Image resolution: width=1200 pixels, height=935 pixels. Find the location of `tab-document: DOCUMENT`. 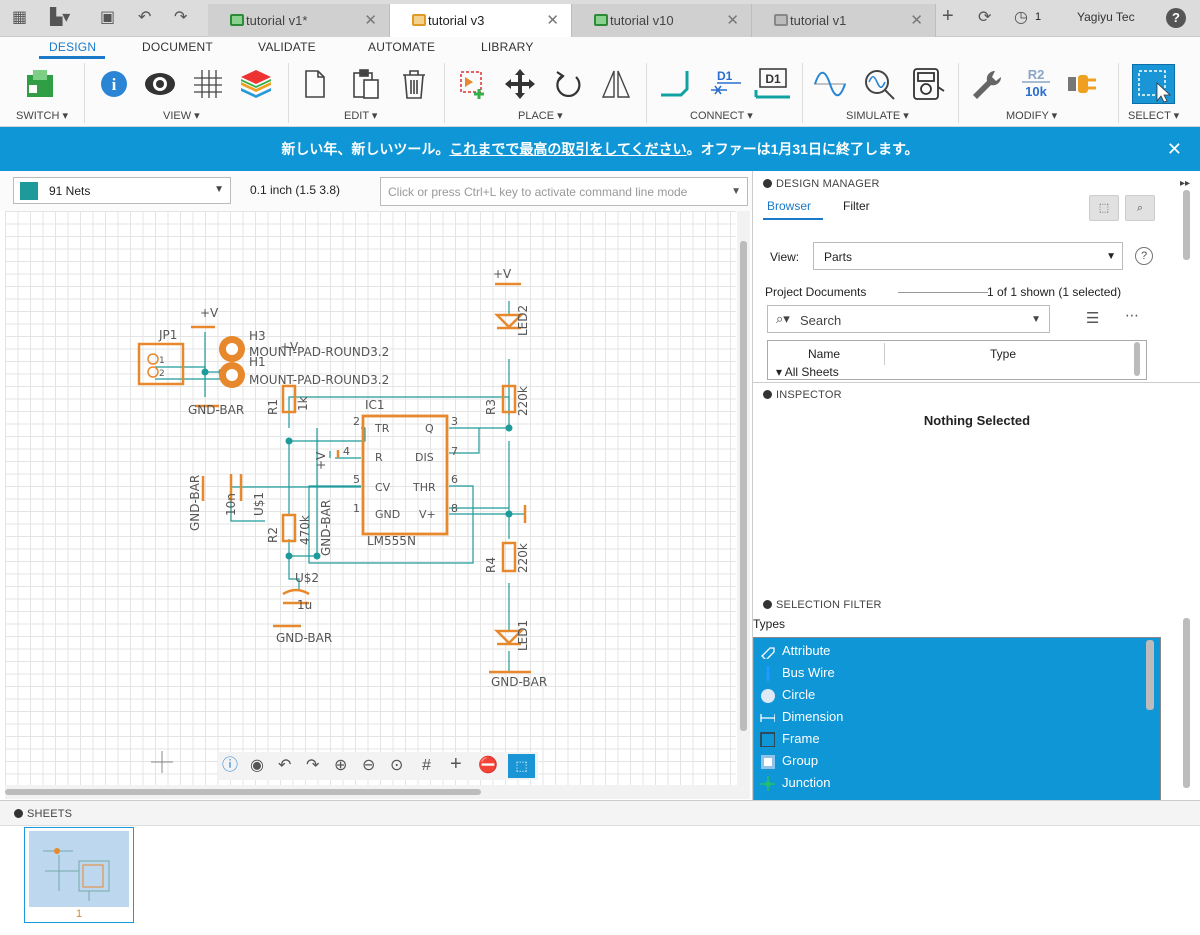

tab-document: DOCUMENT is located at coordinates (177, 47).